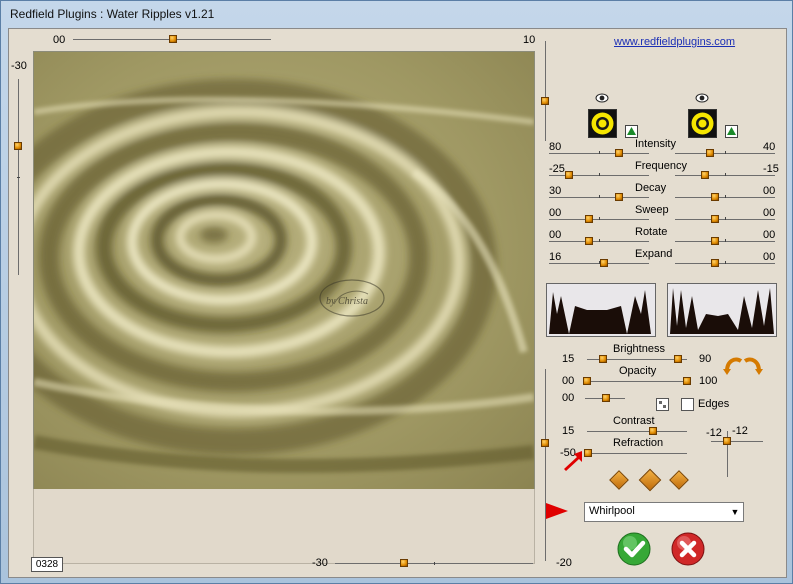 The width and height of the screenshot is (793, 584). What do you see at coordinates (568, 359) in the screenshot?
I see `brightness-left-value: 15` at bounding box center [568, 359].